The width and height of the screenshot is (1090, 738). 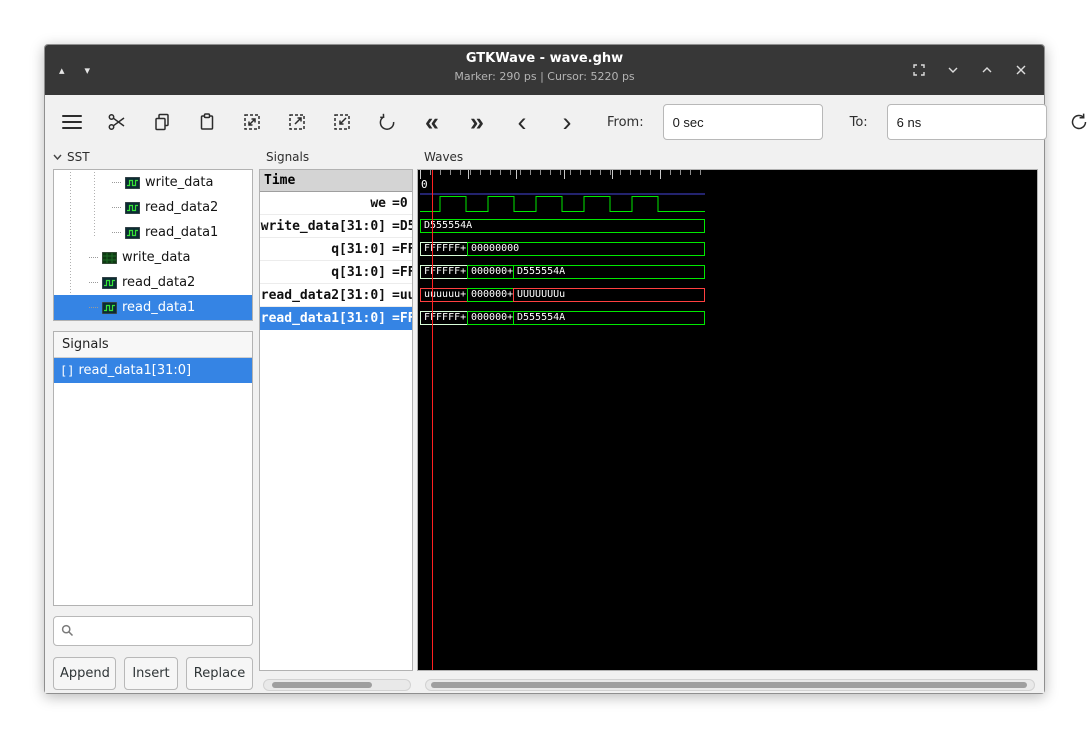 What do you see at coordinates (402, 226) in the screenshot?
I see `signal-value: =D5` at bounding box center [402, 226].